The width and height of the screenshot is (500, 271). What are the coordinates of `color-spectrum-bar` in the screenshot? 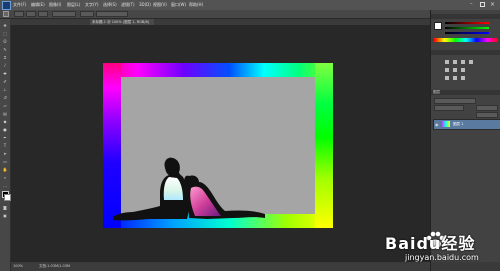 It's located at (466, 40).